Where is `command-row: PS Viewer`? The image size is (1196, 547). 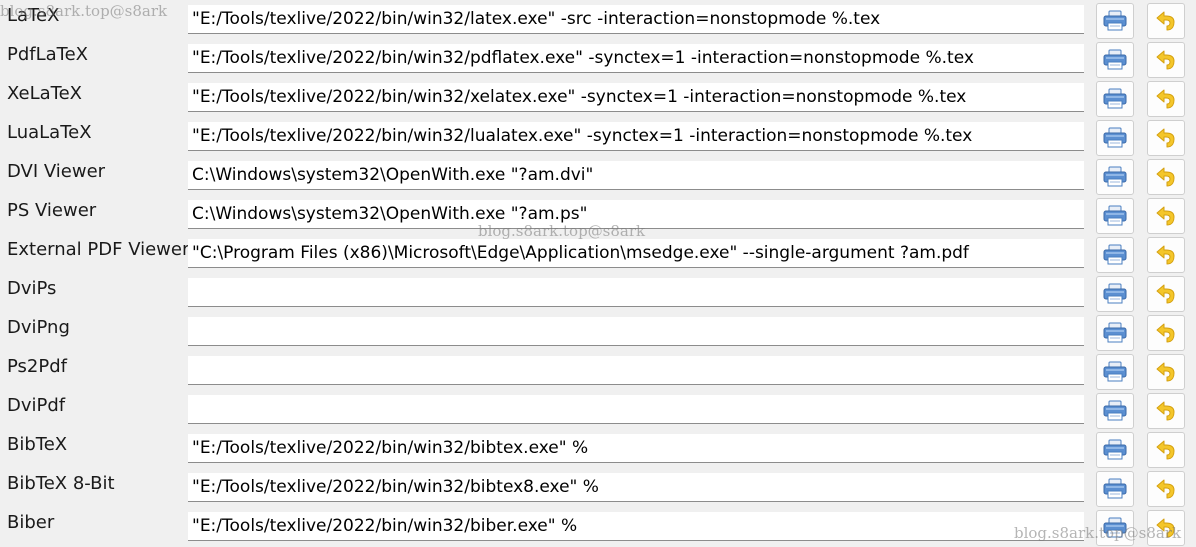 command-row: PS Viewer is located at coordinates (598, 215).